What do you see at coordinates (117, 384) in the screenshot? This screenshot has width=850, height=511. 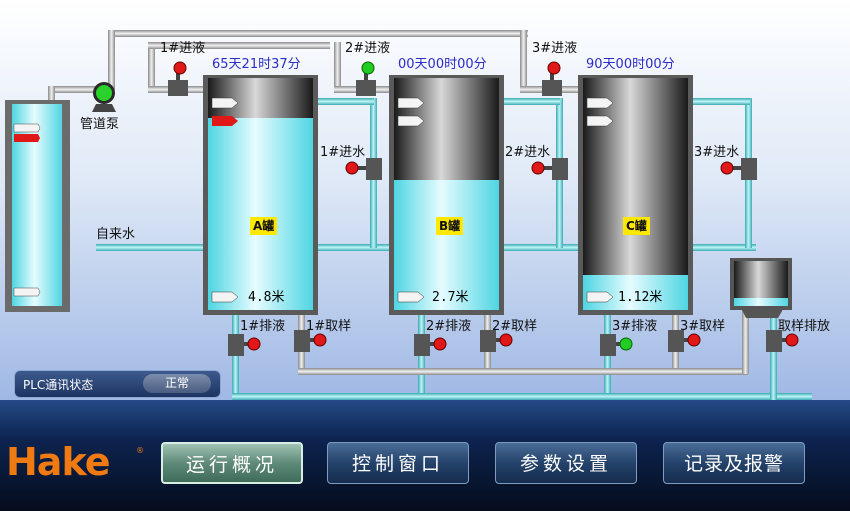 I see `plc-status-panel: PLC通讯状态 正常` at bounding box center [117, 384].